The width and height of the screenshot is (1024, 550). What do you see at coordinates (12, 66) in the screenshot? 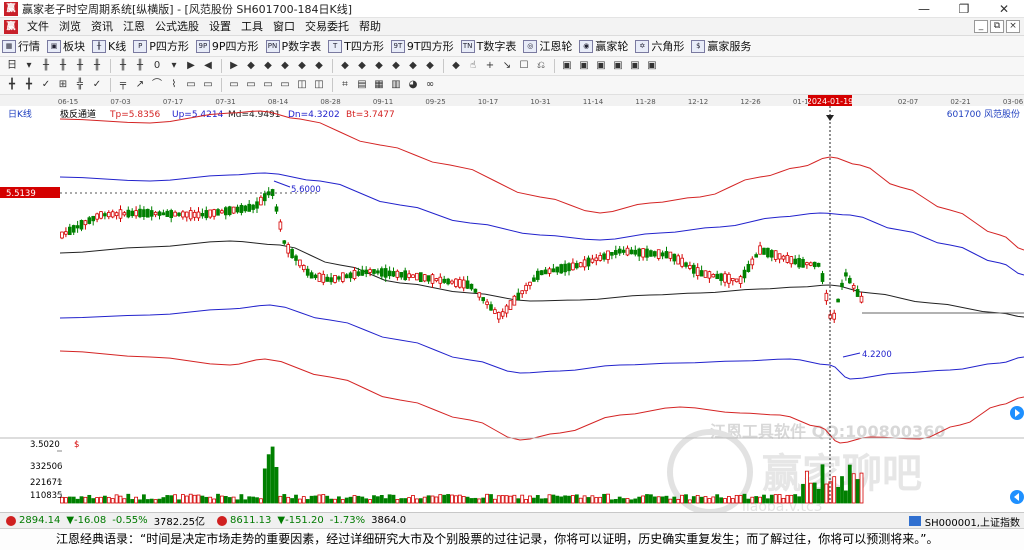
I see `tool-icon: 日` at bounding box center [12, 66].